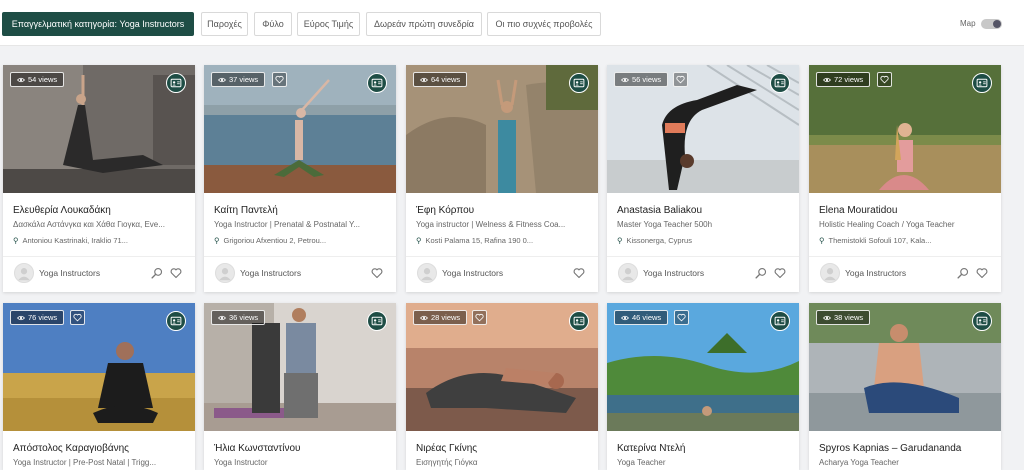 The width and height of the screenshot is (1024, 470). Describe the element at coordinates (849, 79) in the screenshot. I see `views-count: 72 views` at that location.